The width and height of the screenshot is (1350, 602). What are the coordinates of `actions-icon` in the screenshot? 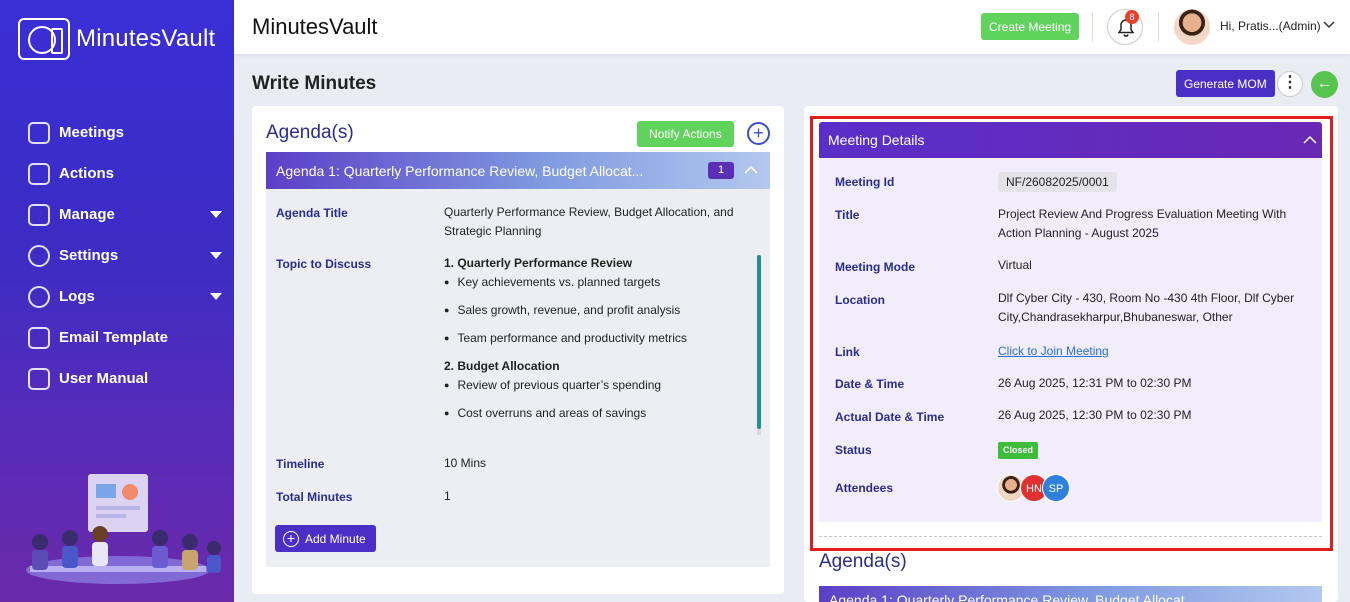 It's located at (39, 173).